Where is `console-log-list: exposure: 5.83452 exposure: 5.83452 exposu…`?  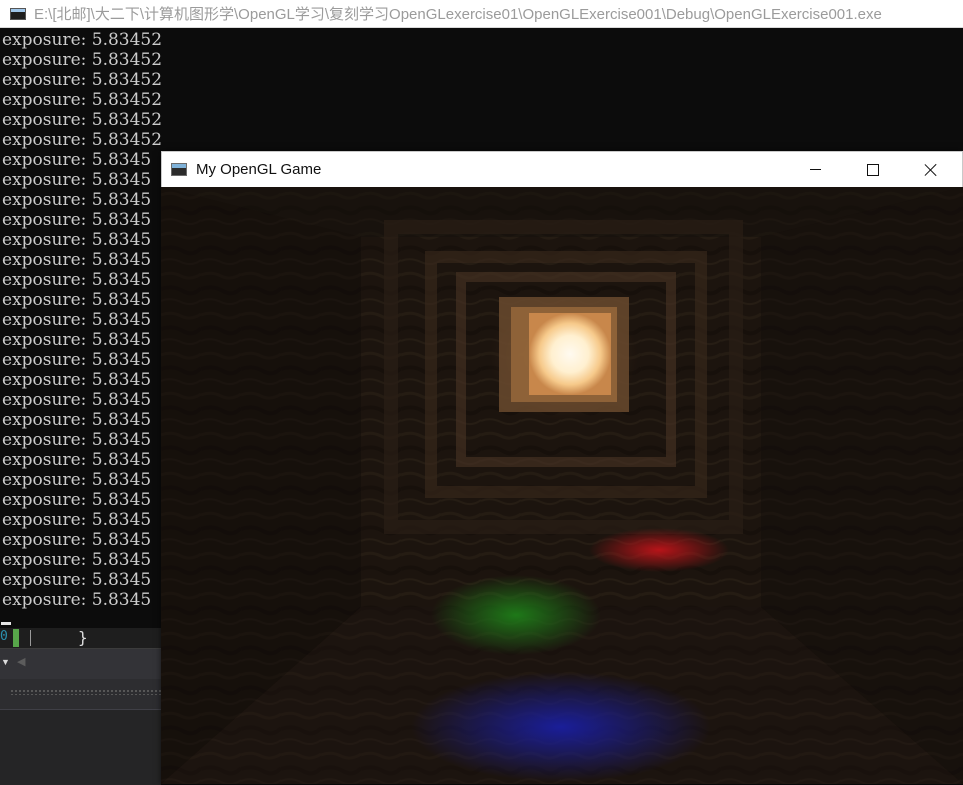 console-log-list: exposure: 5.83452 exposure: 5.83452 exposu… is located at coordinates (82, 320).